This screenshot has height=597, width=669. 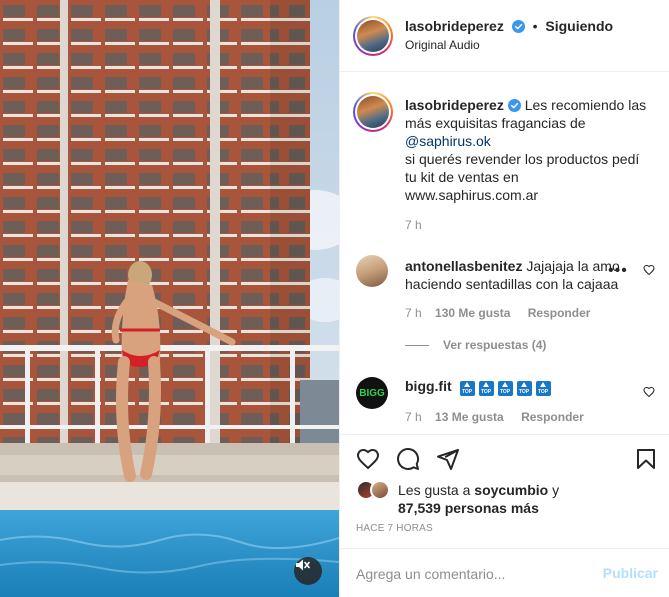 I want to click on website-link: www.saphirus.com.ar, so click(x=471, y=195).